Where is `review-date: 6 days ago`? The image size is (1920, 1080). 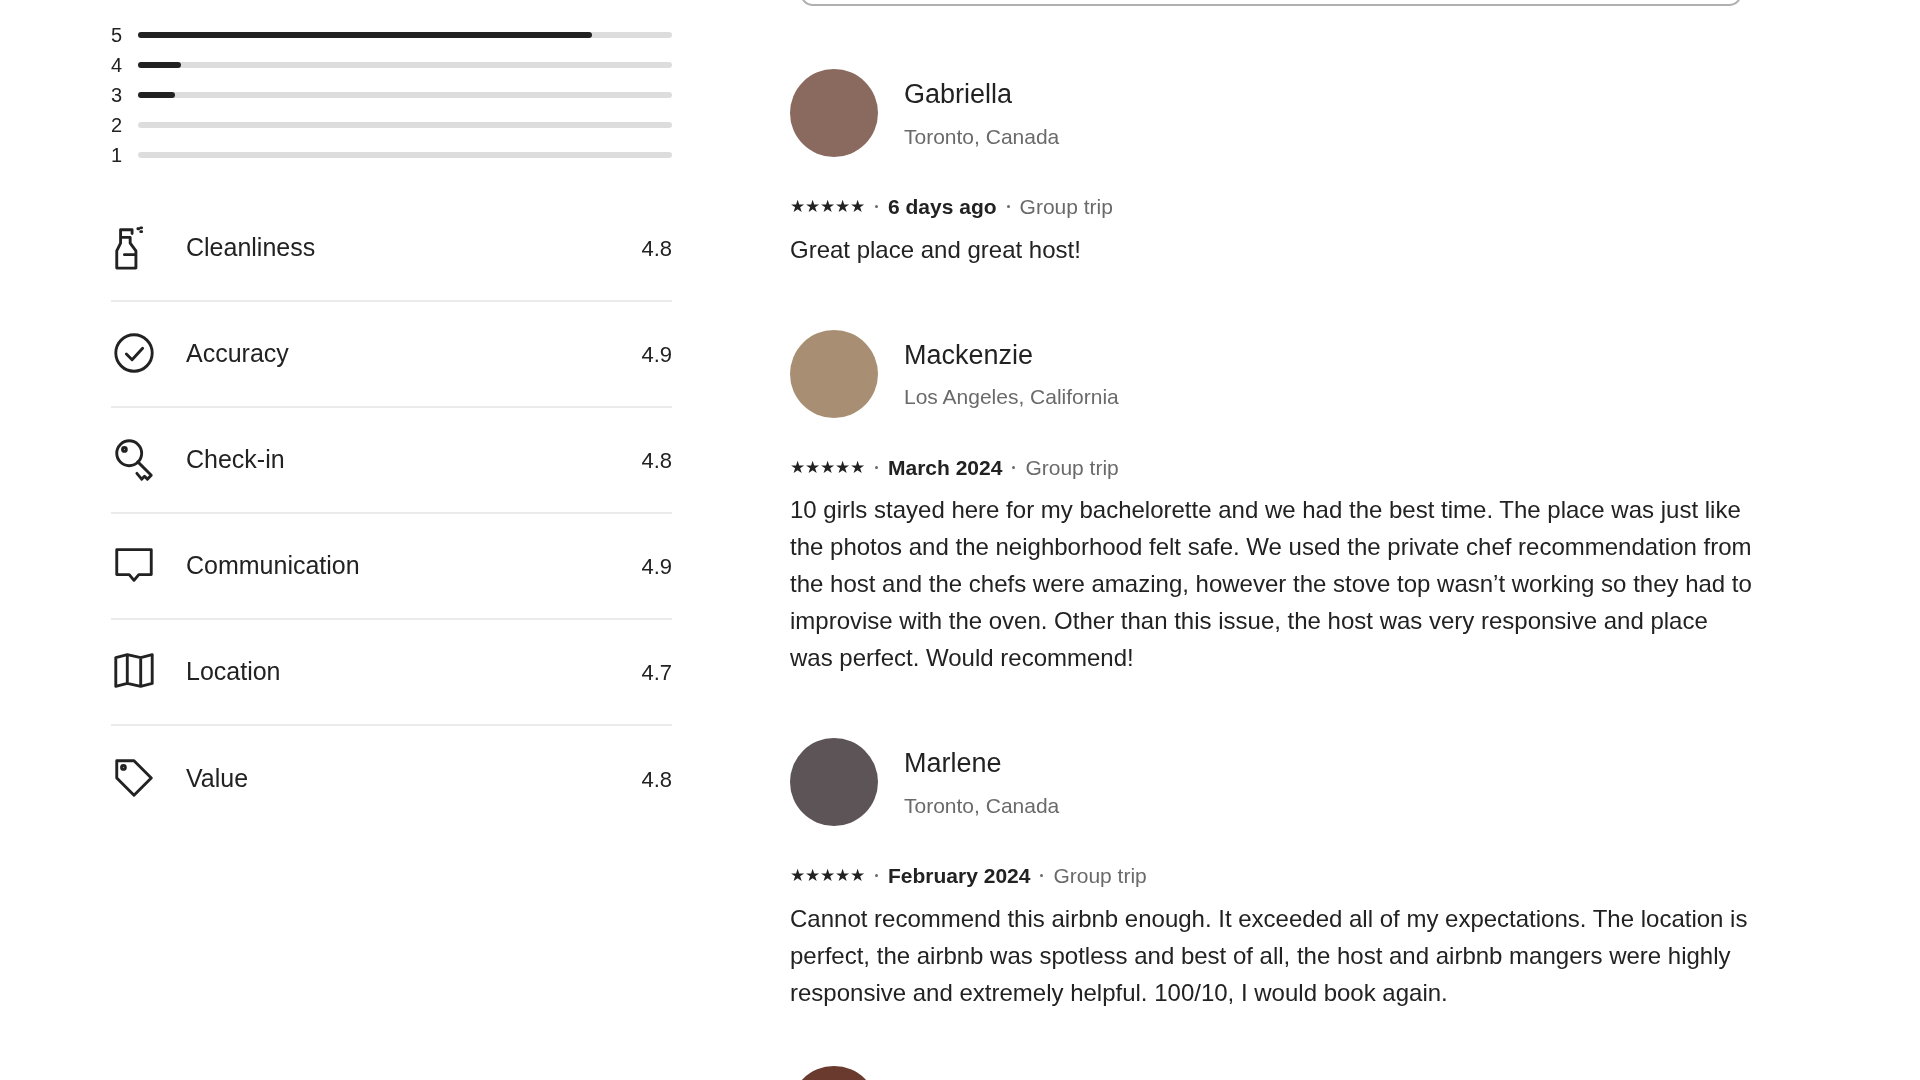 review-date: 6 days ago is located at coordinates (942, 207).